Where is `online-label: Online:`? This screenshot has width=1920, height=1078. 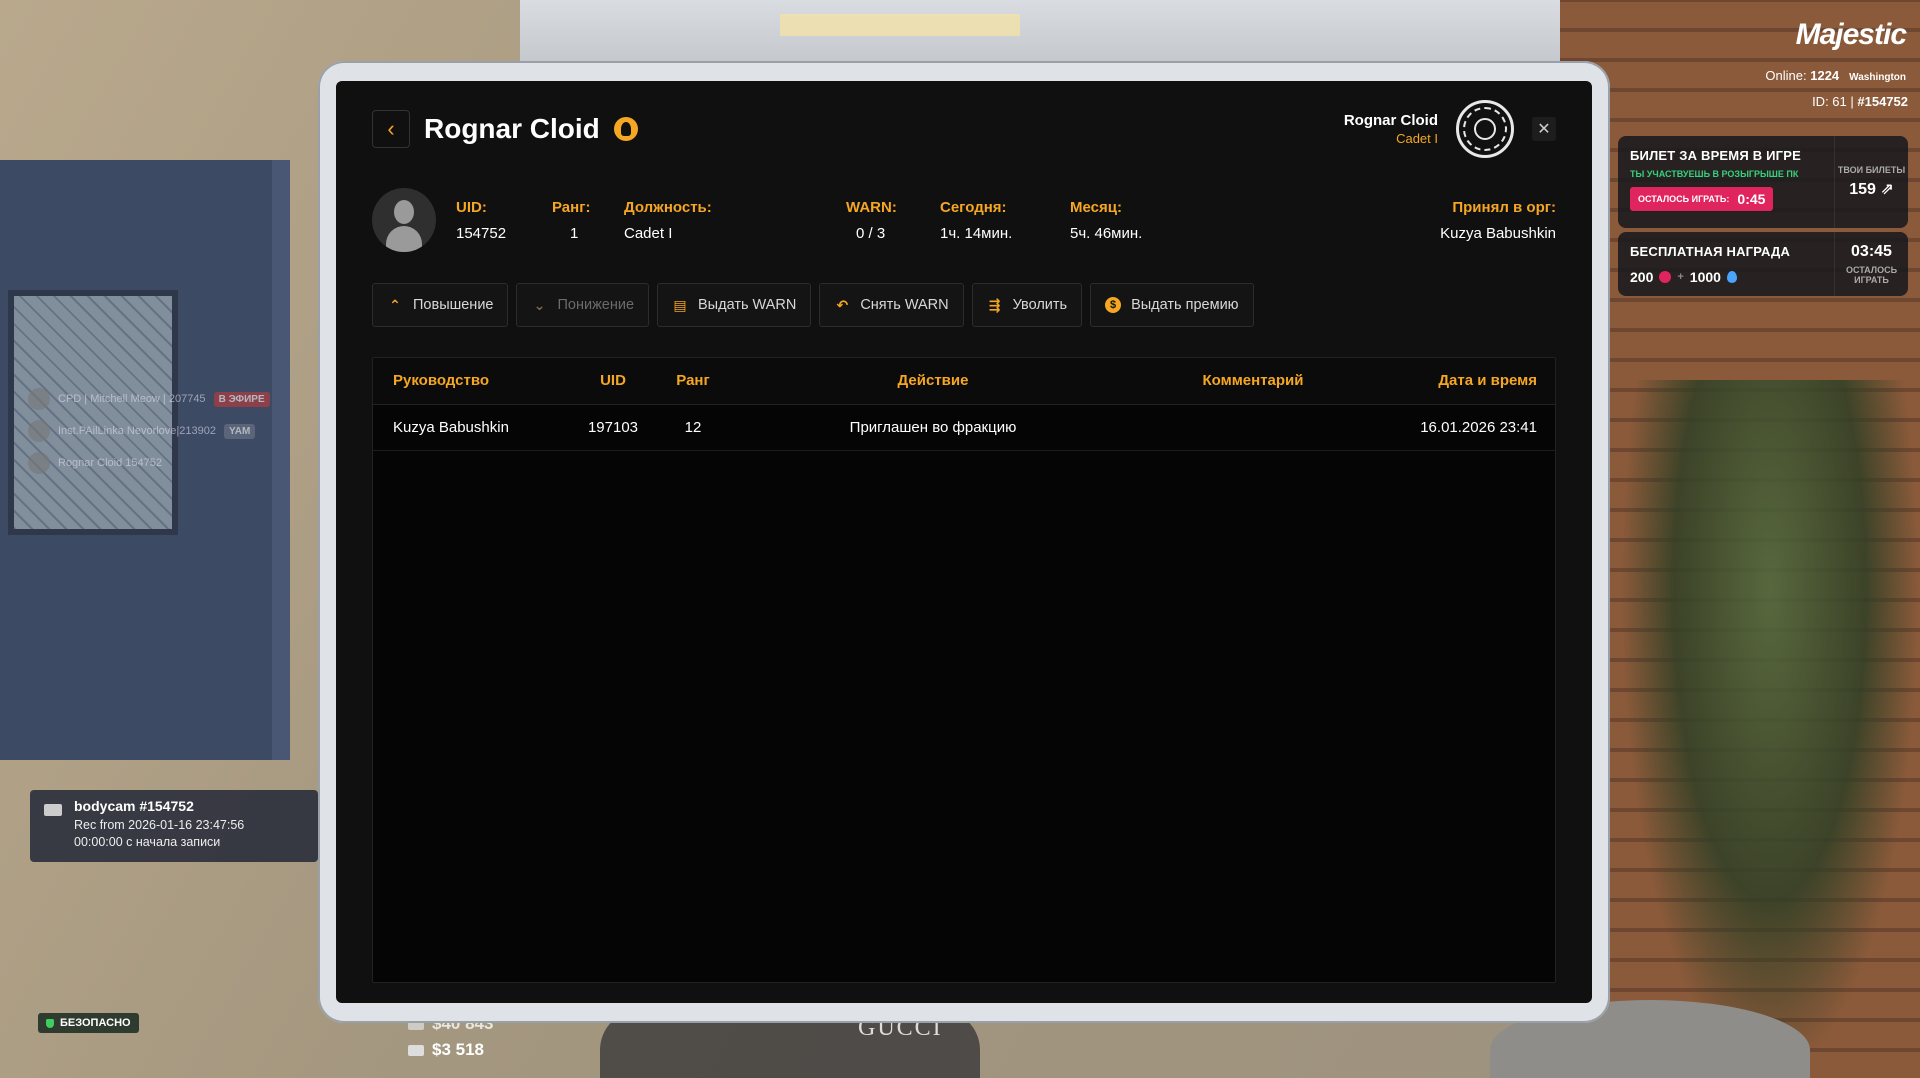
online-label: Online: is located at coordinates (1786, 75).